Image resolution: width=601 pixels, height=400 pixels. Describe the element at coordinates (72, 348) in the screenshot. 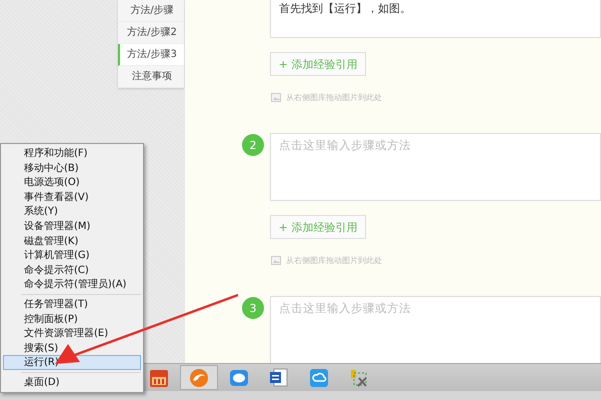

I see `menu-item: 搜索(S)` at that location.